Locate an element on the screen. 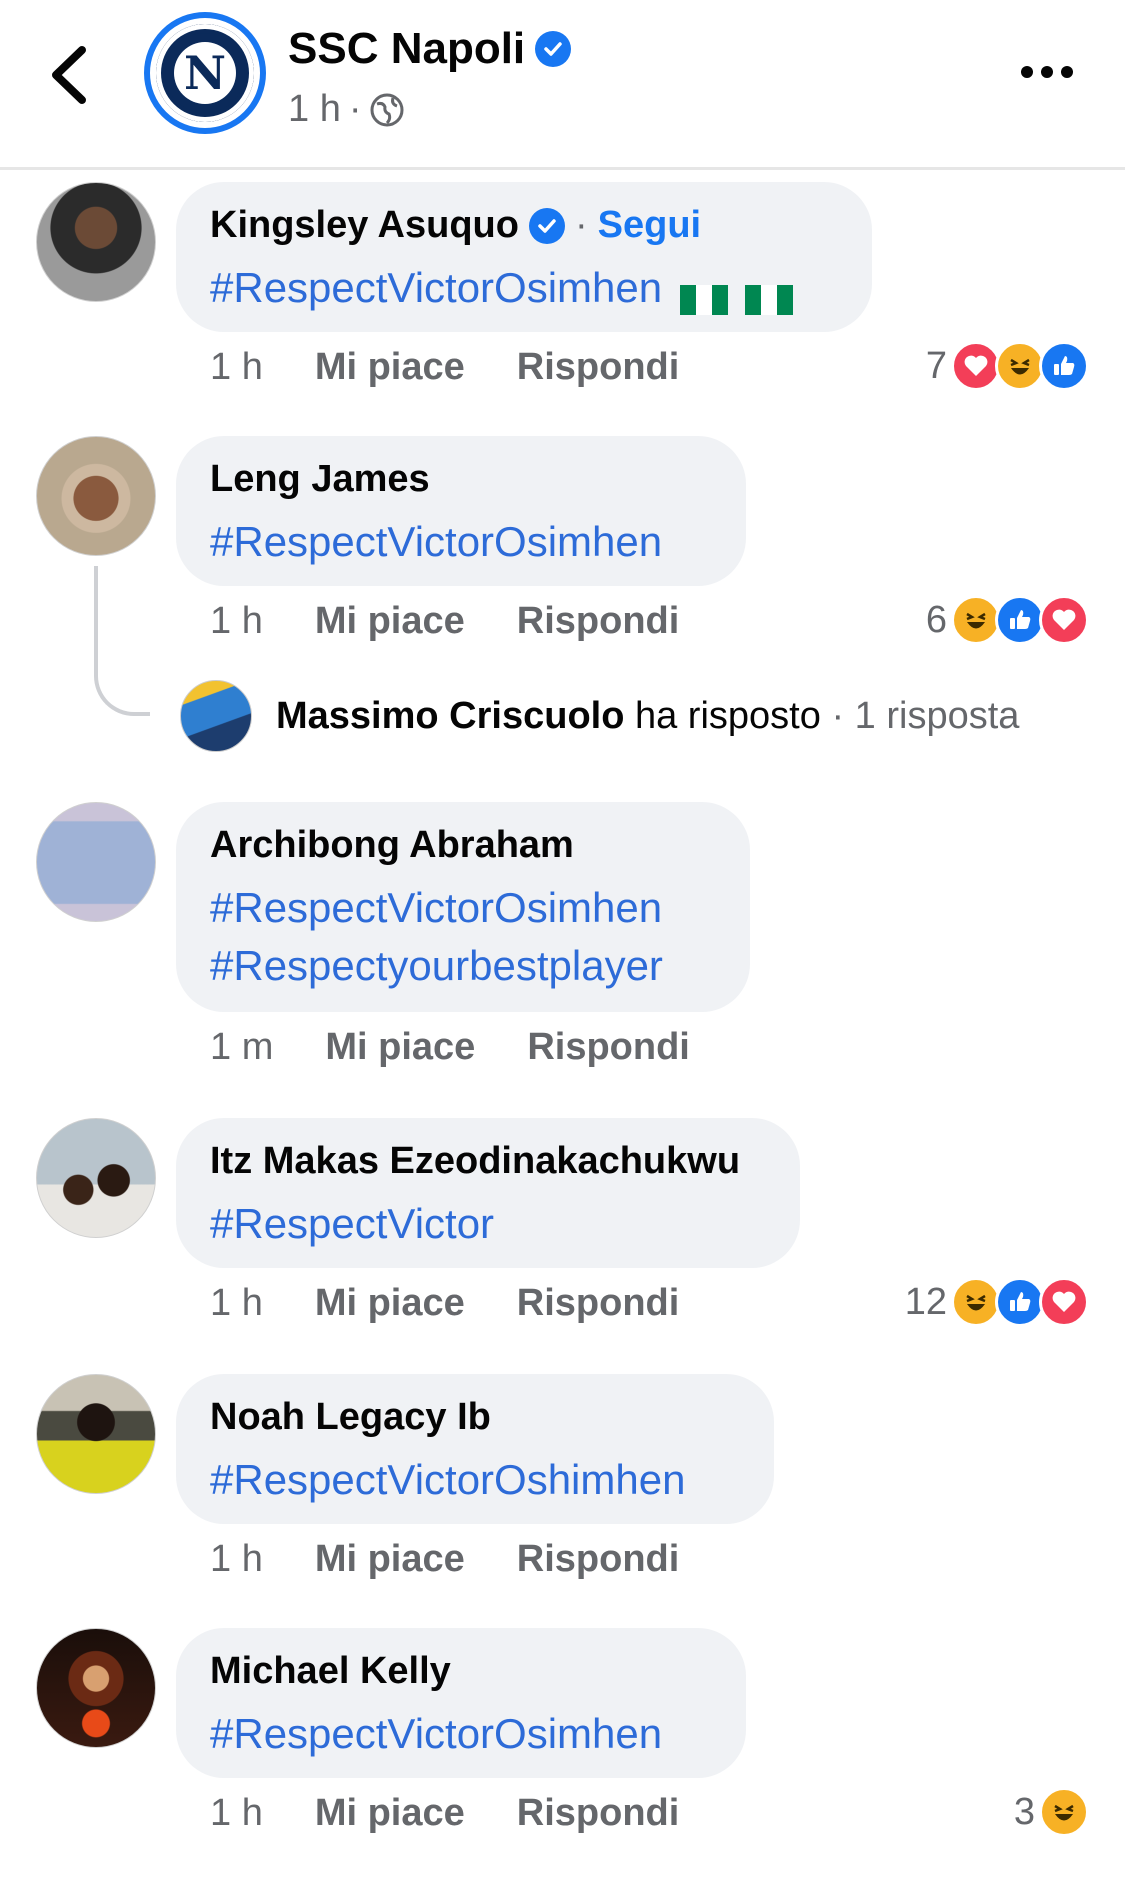  globe-icon is located at coordinates (387, 109).